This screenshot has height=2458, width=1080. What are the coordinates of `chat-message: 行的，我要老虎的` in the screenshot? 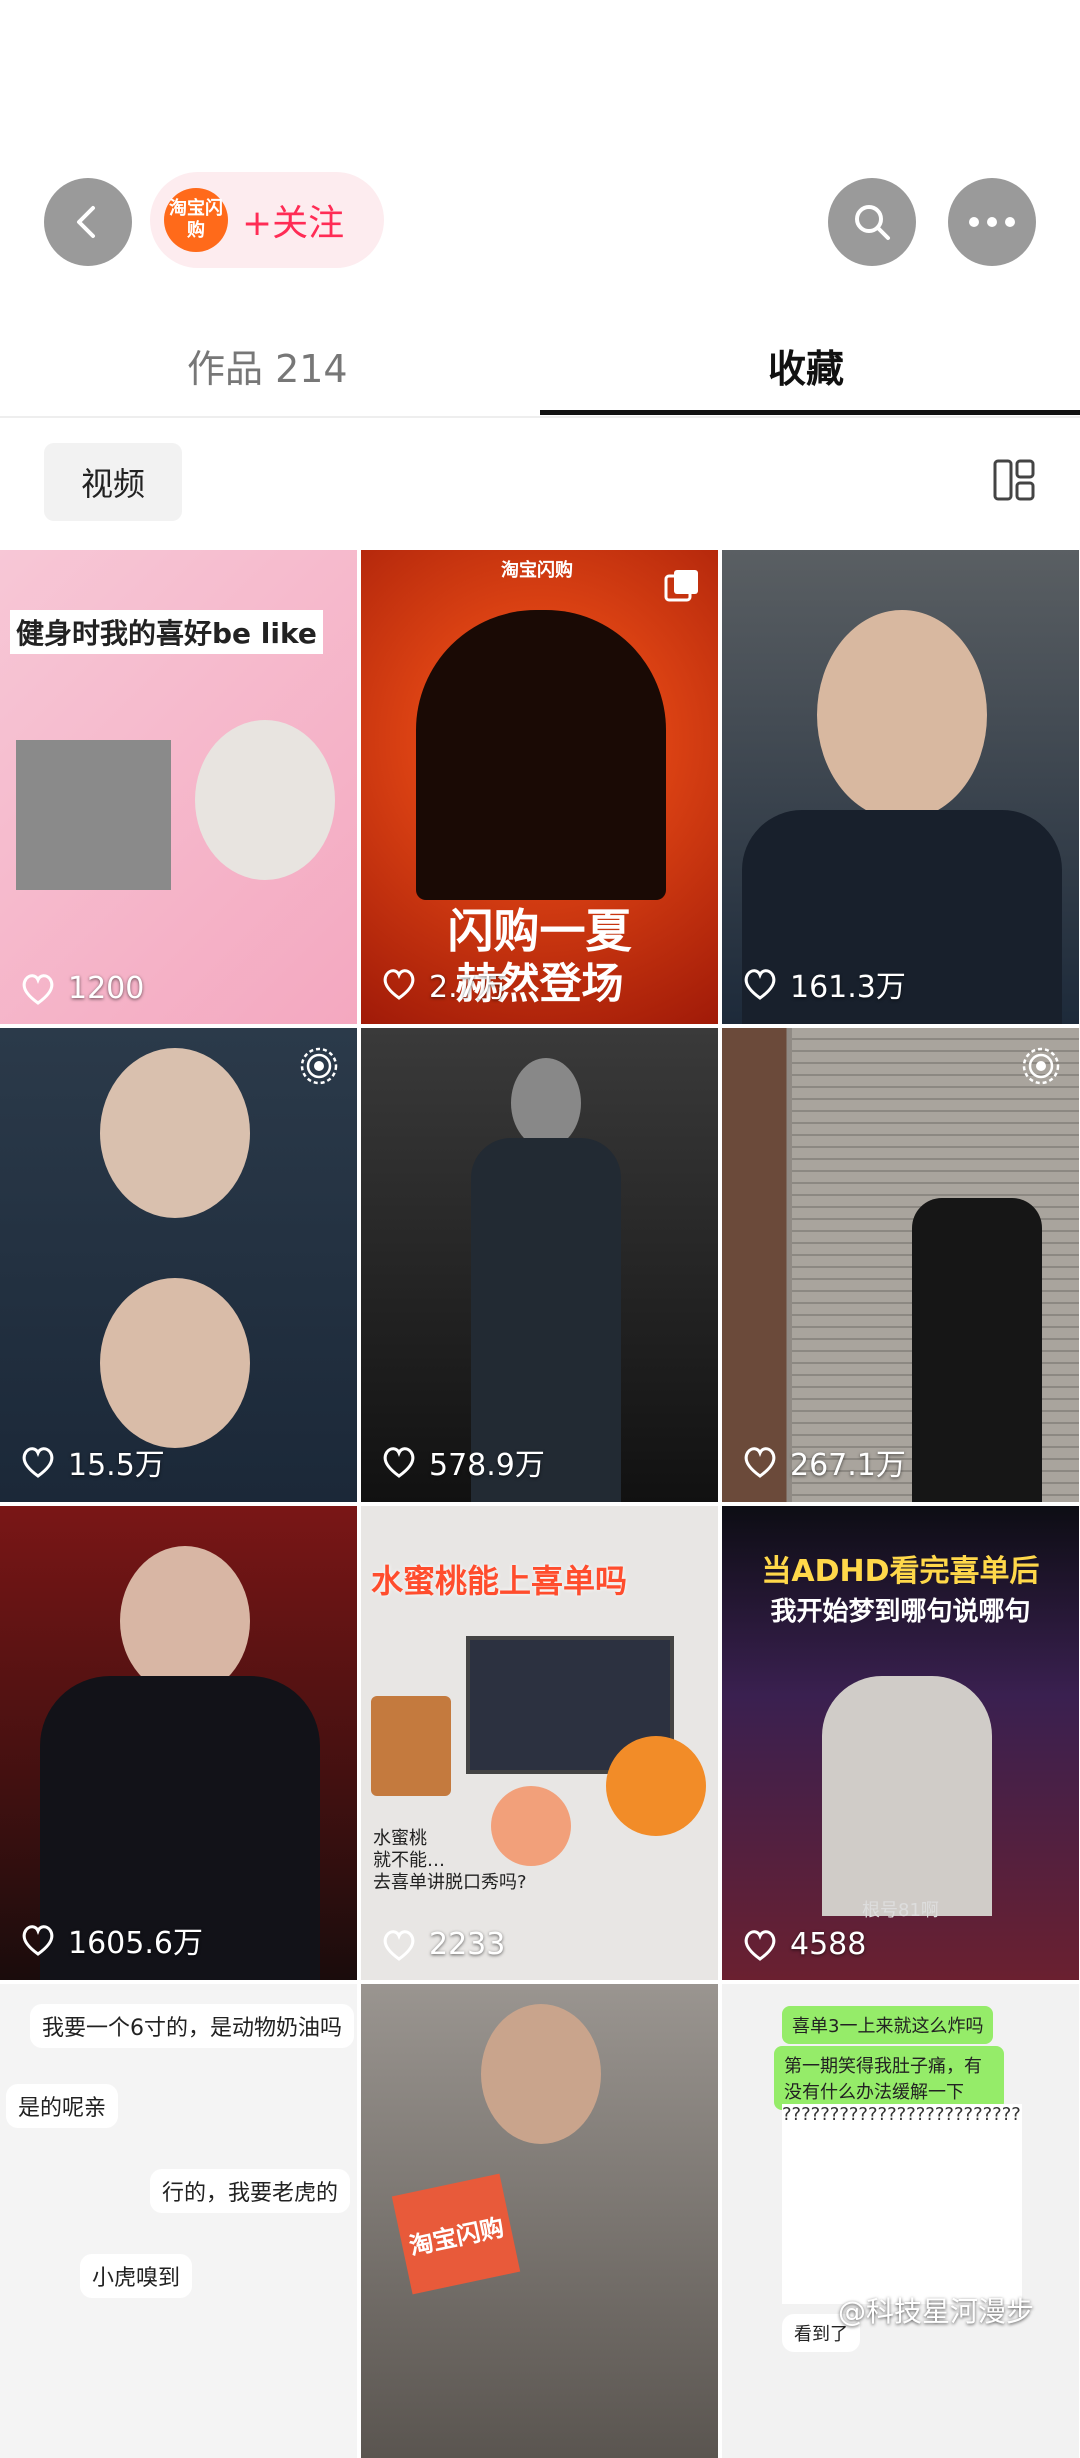 It's located at (250, 2191).